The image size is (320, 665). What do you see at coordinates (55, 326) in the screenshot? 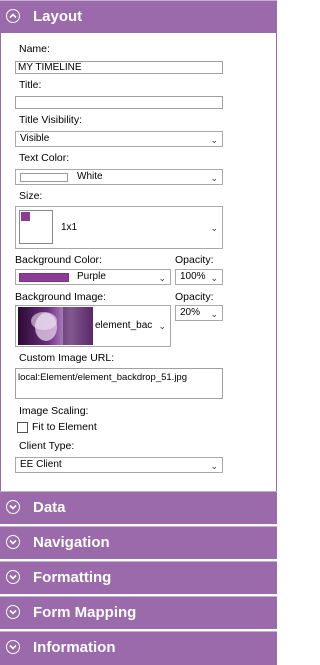
I see `bg-image-thumbnail` at bounding box center [55, 326].